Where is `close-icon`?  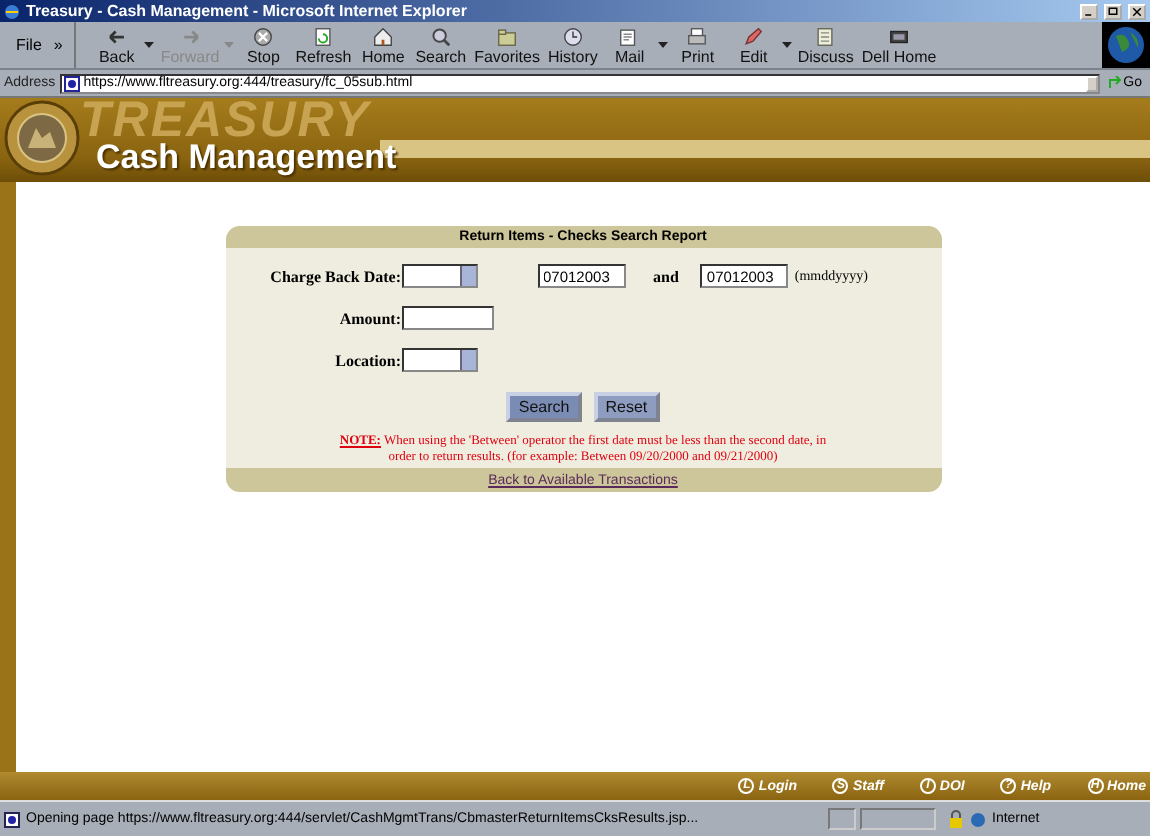
close-icon is located at coordinates (1137, 11).